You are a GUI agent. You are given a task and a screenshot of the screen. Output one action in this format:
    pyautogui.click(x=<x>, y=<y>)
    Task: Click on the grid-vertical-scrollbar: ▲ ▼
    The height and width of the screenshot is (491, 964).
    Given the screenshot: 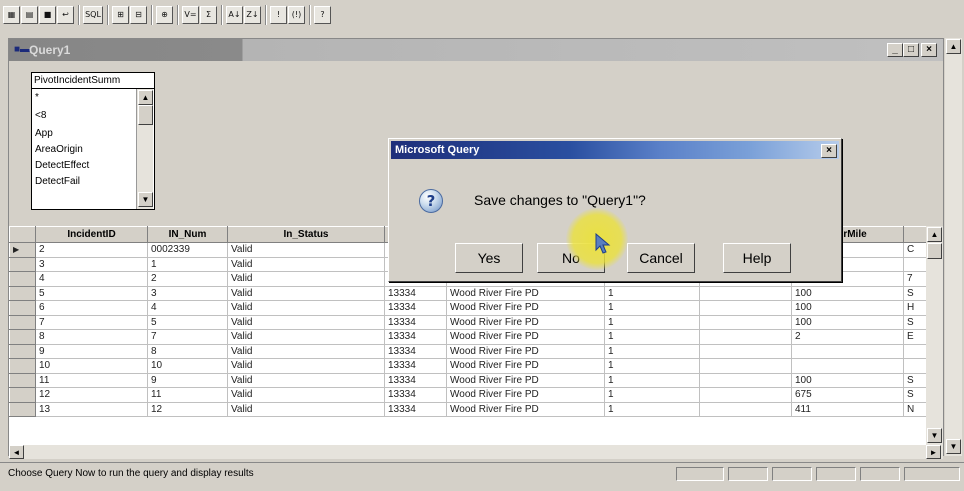 What is the action you would take?
    pyautogui.click(x=934, y=336)
    